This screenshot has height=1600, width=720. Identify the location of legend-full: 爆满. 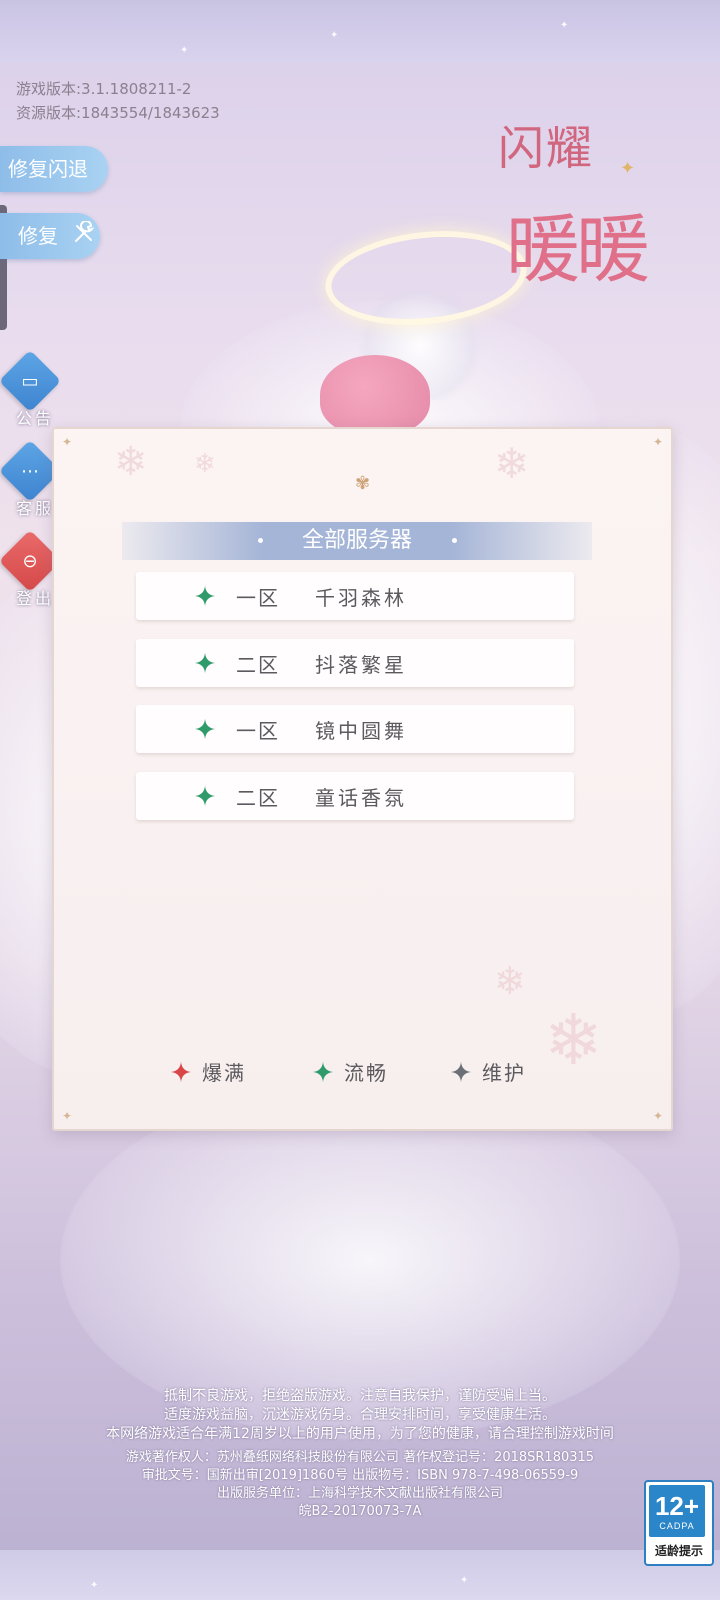
(208, 1071).